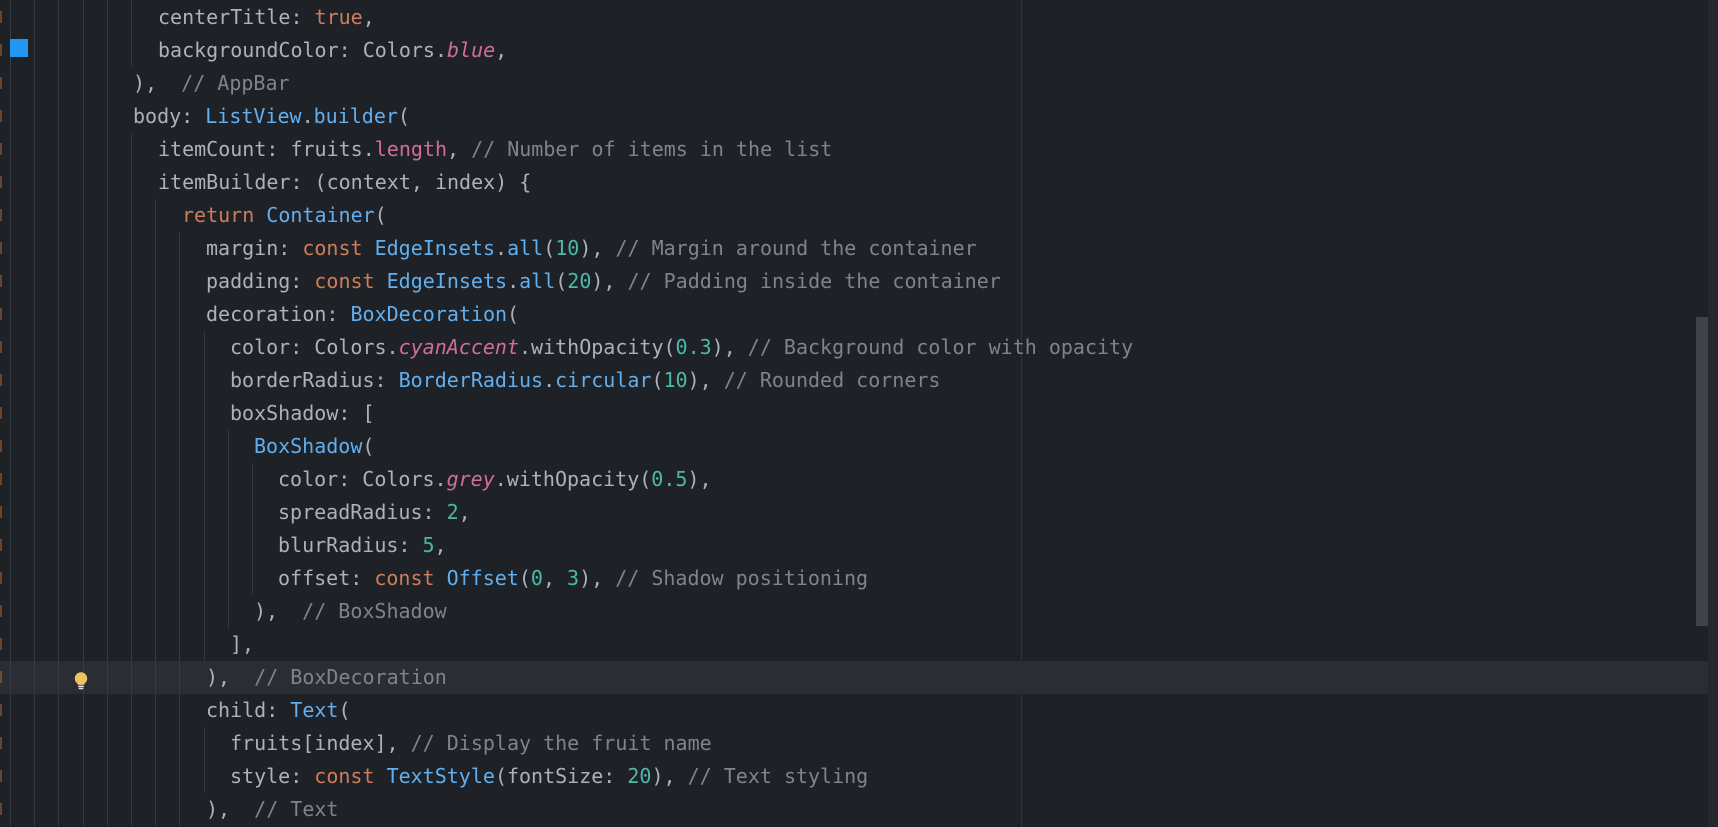 The height and width of the screenshot is (827, 1718). What do you see at coordinates (854, 17) in the screenshot?
I see `code-line: centerTitle: true,` at bounding box center [854, 17].